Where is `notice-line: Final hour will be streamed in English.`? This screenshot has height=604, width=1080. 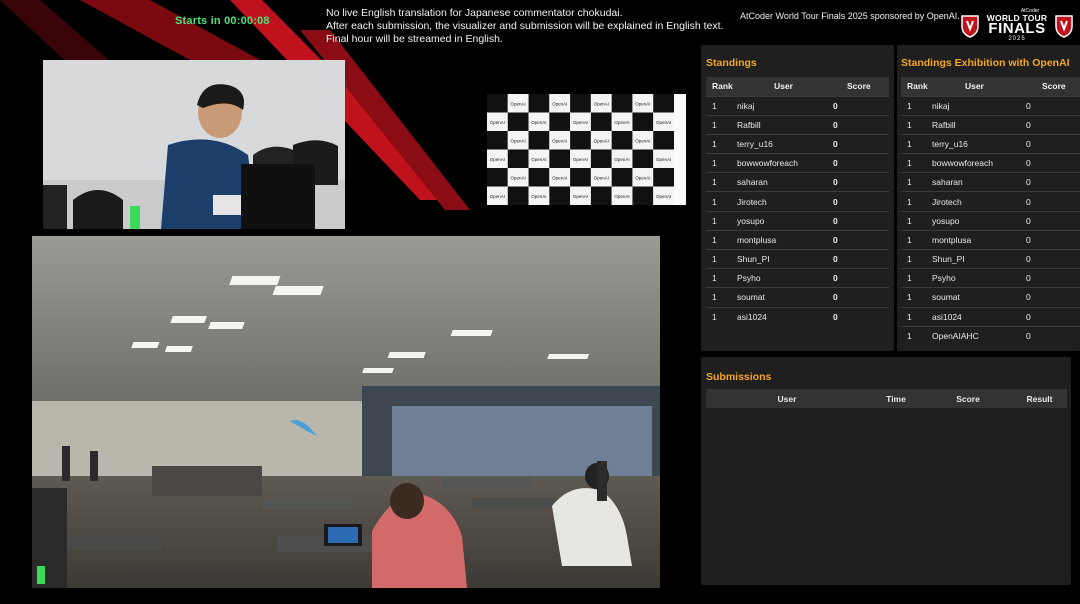
notice-line: Final hour will be streamed in English. is located at coordinates (414, 39).